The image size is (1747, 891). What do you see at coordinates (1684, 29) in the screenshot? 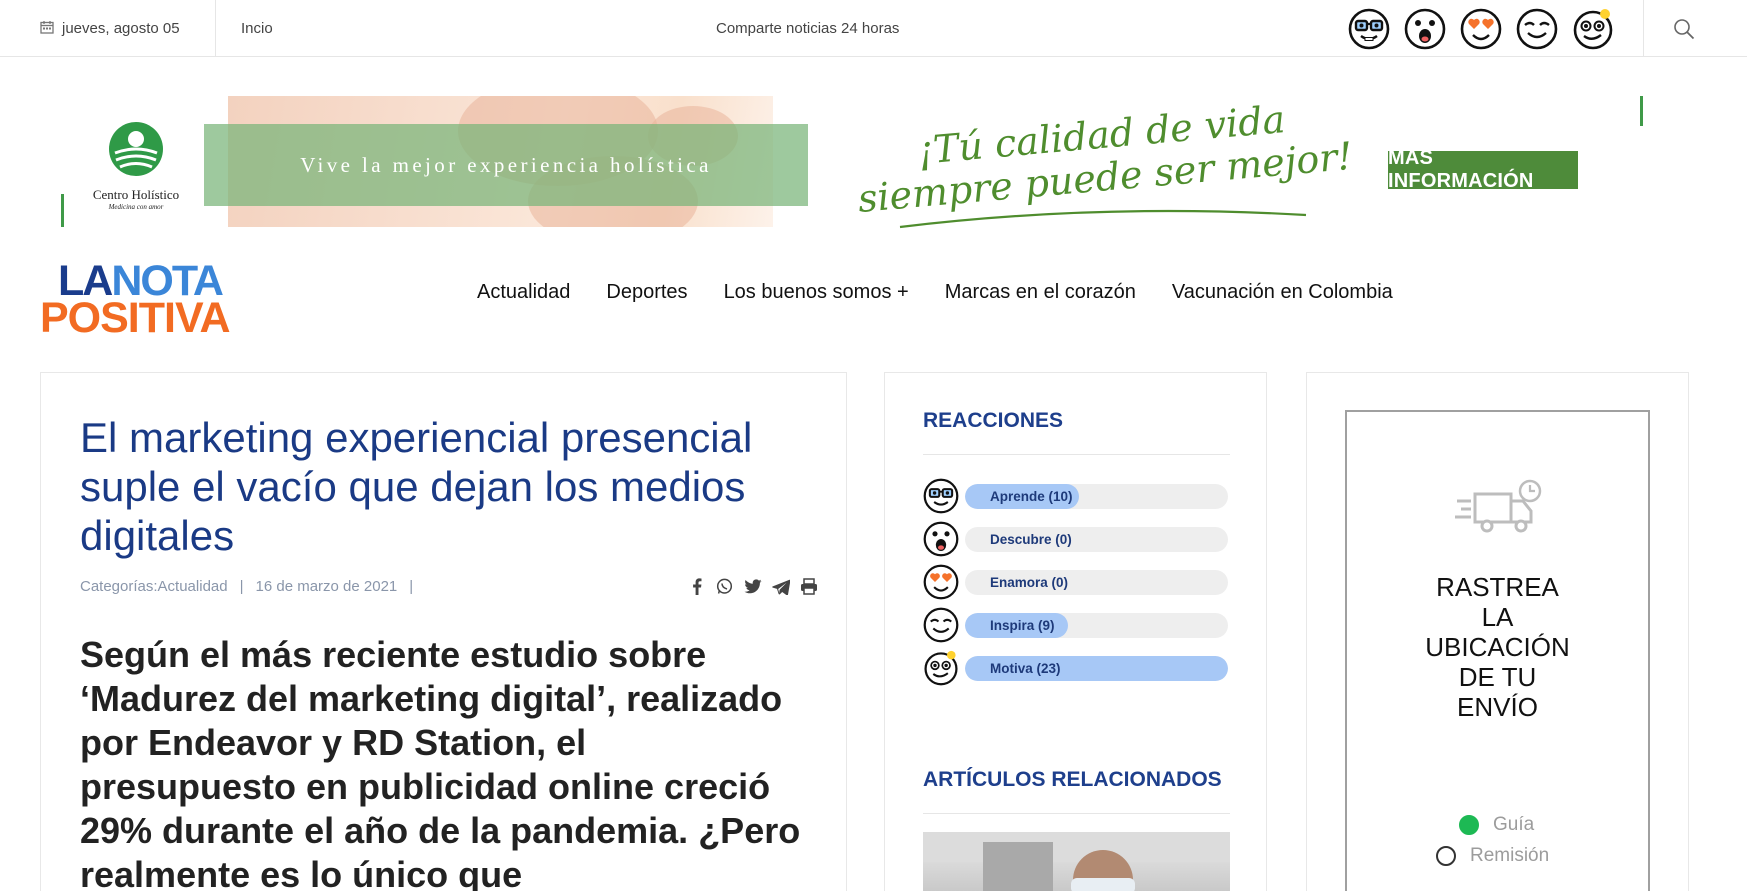
I see `search-icon` at bounding box center [1684, 29].